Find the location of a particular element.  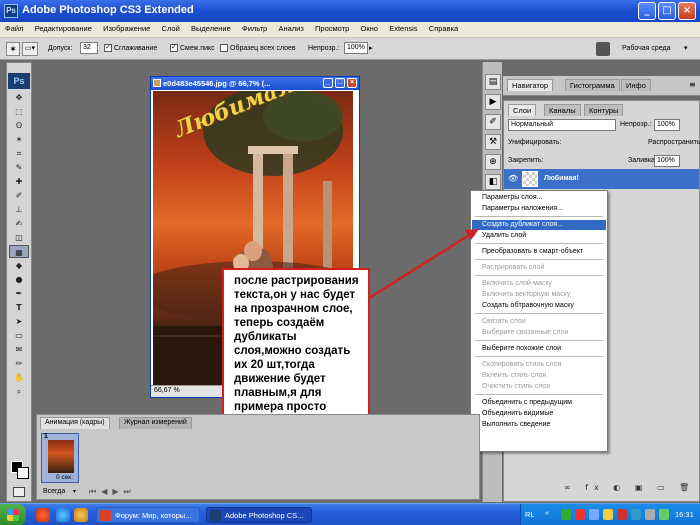

menu-item-flatten-image: Выполнить сведение is located at coordinates (539, 425).